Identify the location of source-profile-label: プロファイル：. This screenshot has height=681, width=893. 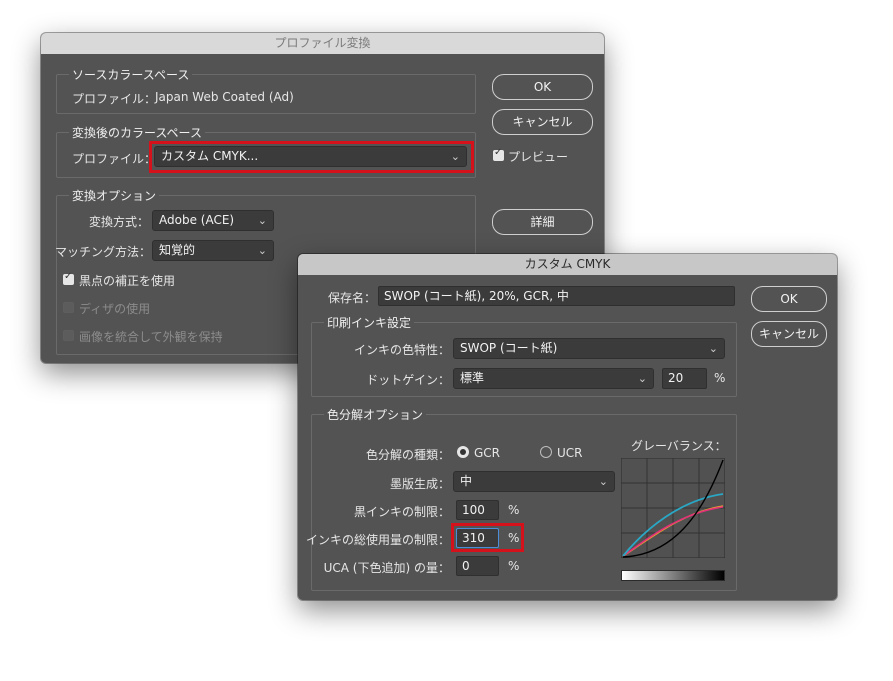
(114, 99).